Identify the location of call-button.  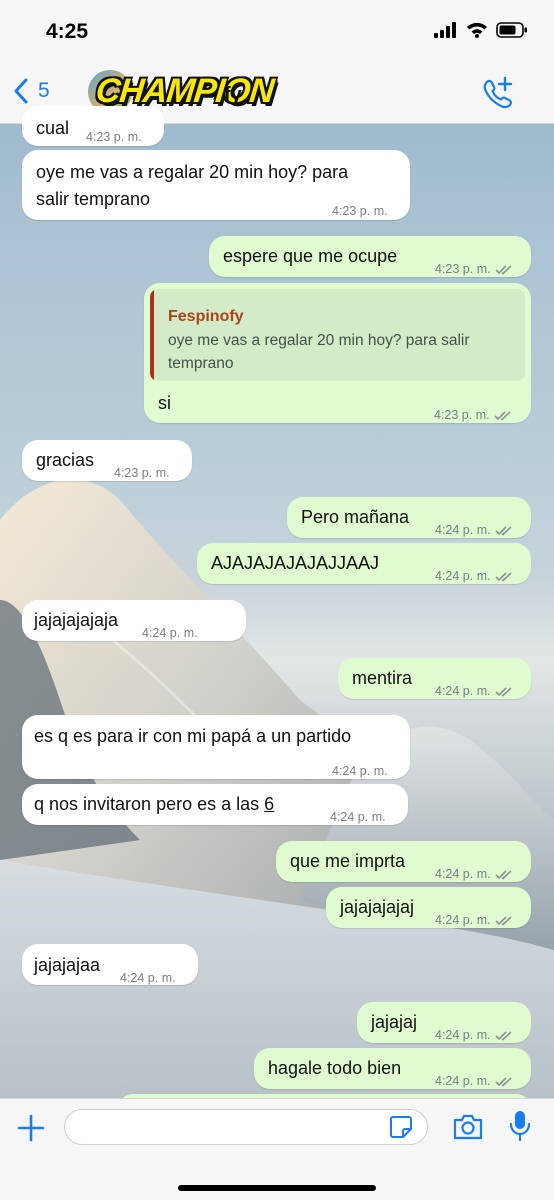
(497, 95).